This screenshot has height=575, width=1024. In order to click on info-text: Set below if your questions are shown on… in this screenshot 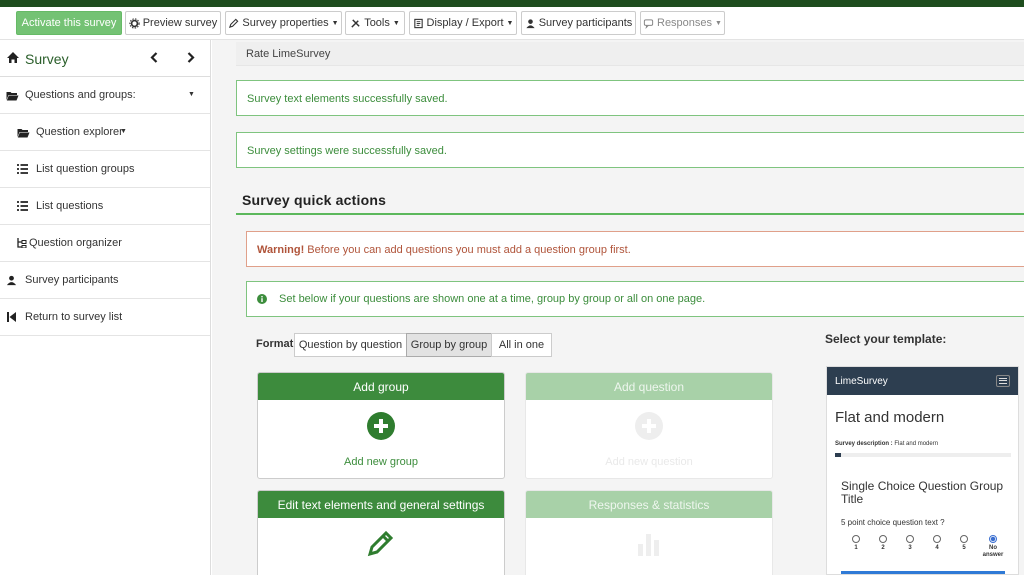, I will do `click(492, 299)`.